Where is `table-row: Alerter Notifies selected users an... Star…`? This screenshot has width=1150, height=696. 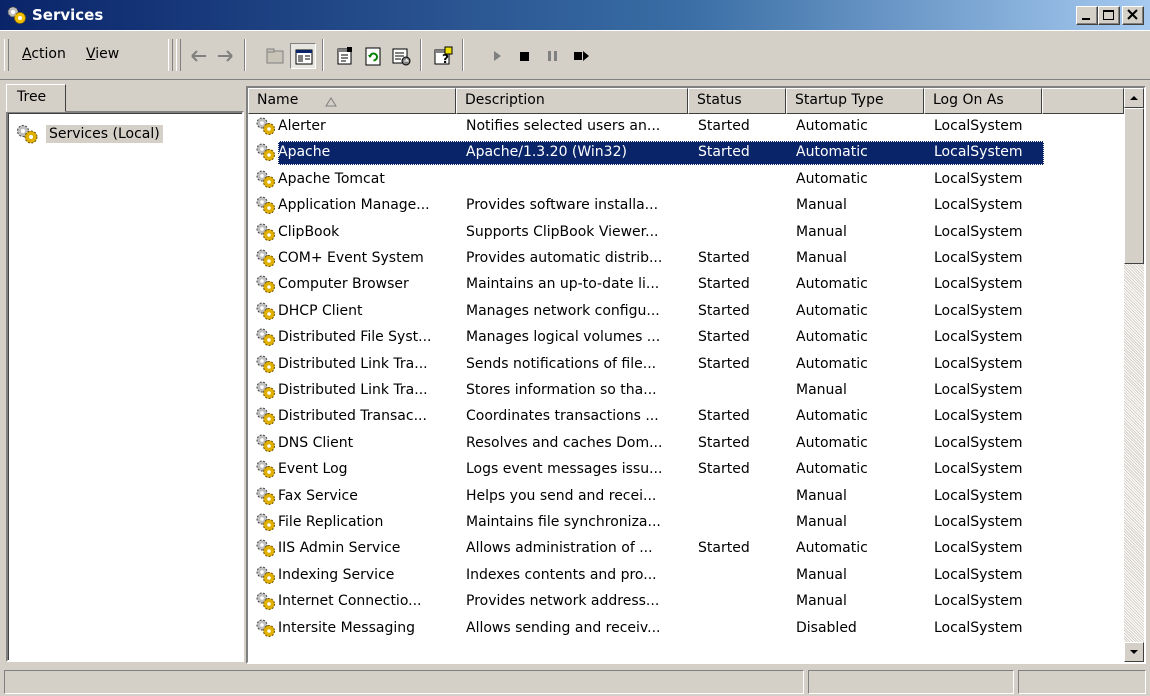
table-row: Alerter Notifies selected users an... Star… is located at coordinates (686, 127).